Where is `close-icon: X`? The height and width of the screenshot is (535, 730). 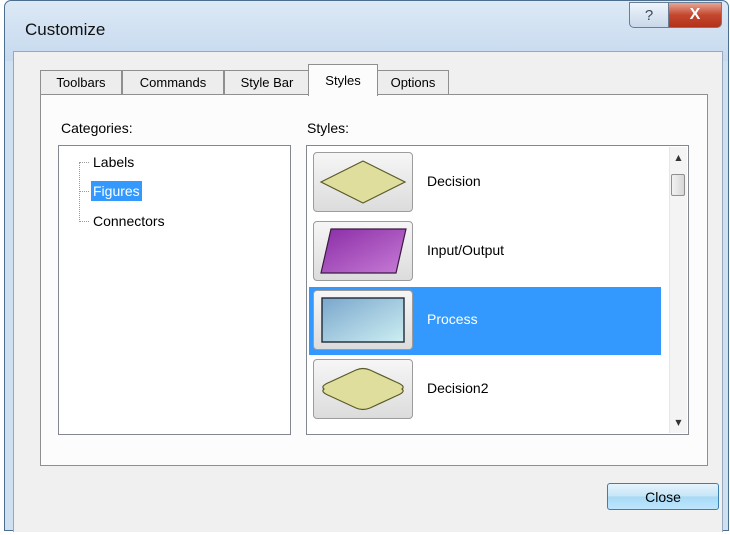 close-icon: X is located at coordinates (695, 14).